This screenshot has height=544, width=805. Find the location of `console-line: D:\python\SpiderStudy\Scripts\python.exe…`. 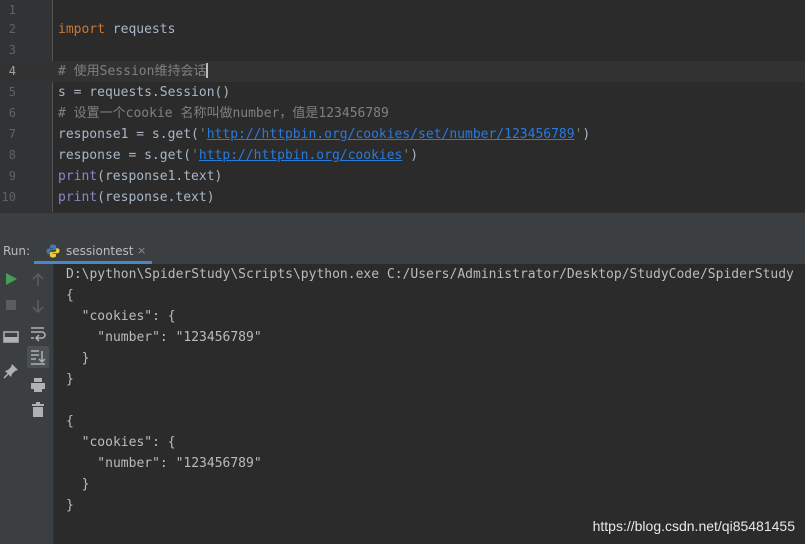

console-line: D:\python\SpiderStudy\Scripts\python.exe… is located at coordinates (430, 274).